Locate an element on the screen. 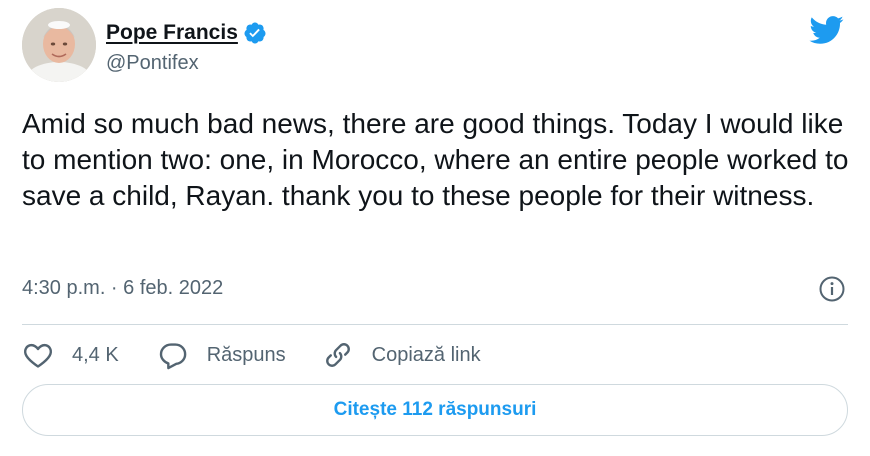 This screenshot has width=870, height=456. copy-link-button: Copiază link is located at coordinates (401, 355).